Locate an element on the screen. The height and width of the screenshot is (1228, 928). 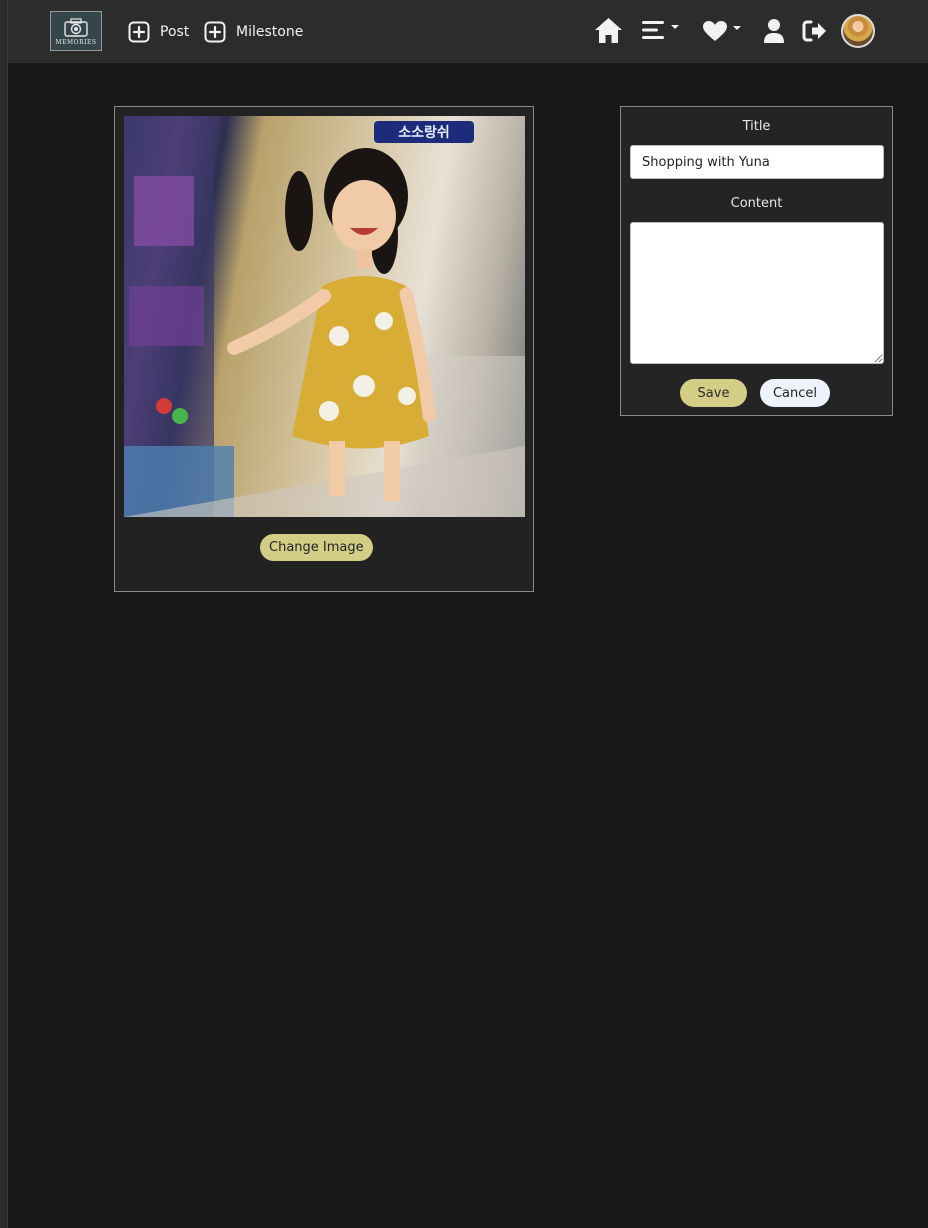
post-form-card: Title Content Save Cancel is located at coordinates (756, 261).